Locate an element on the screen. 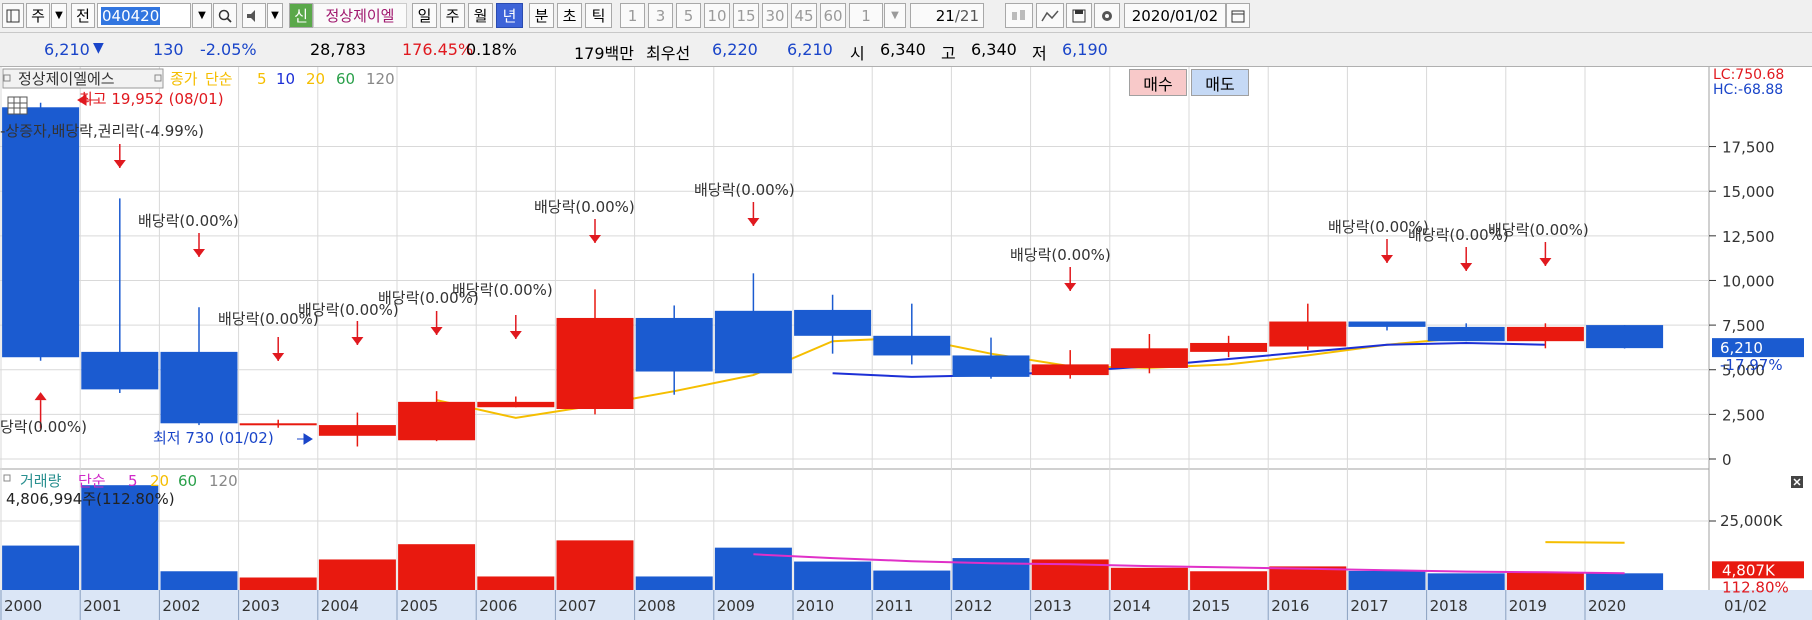 This screenshot has width=1812, height=620. interval-15: 15 is located at coordinates (746, 15).